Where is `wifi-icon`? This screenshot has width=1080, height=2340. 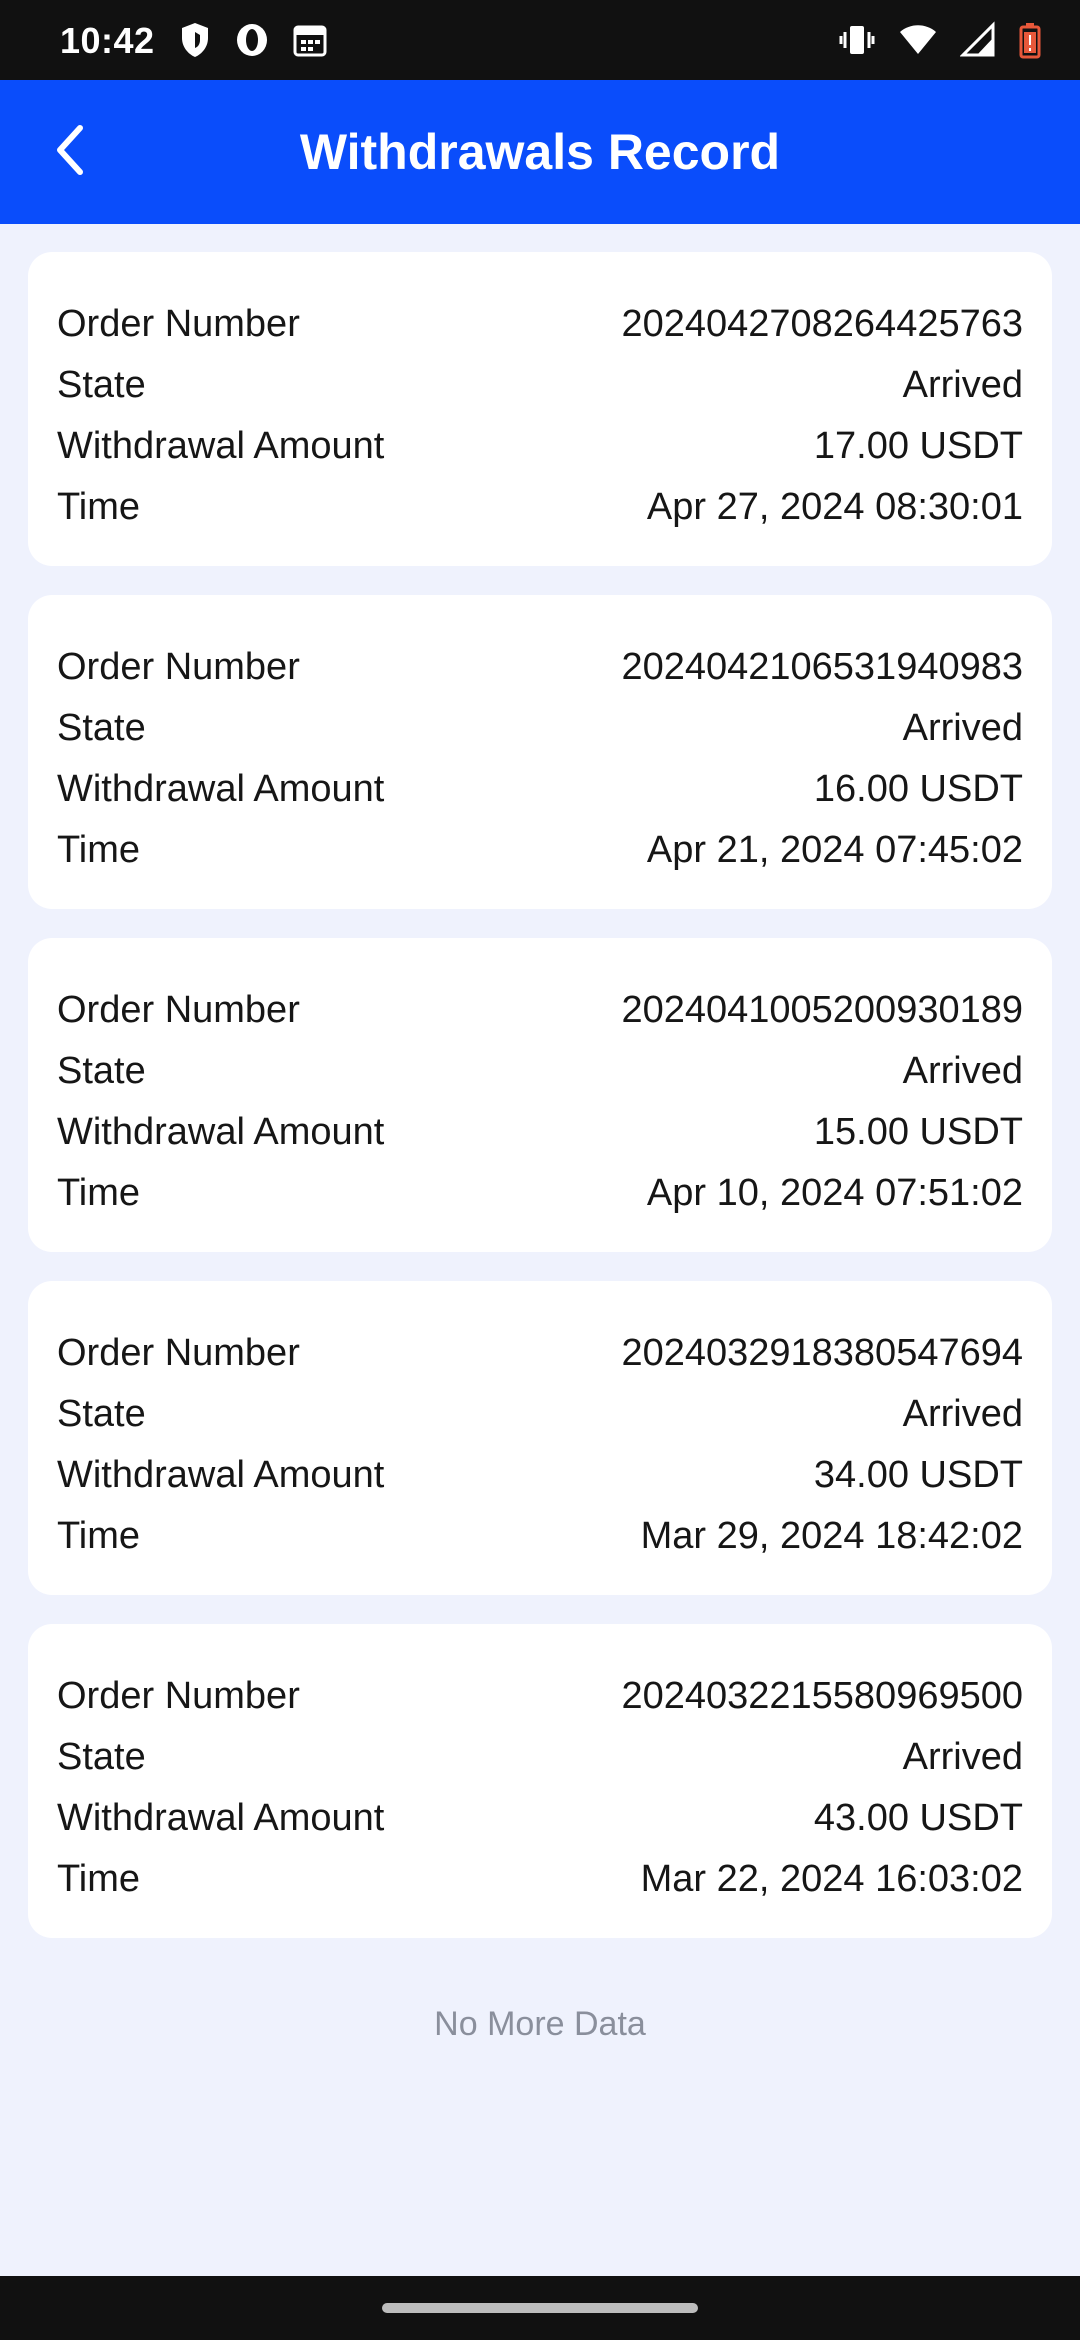 wifi-icon is located at coordinates (918, 40).